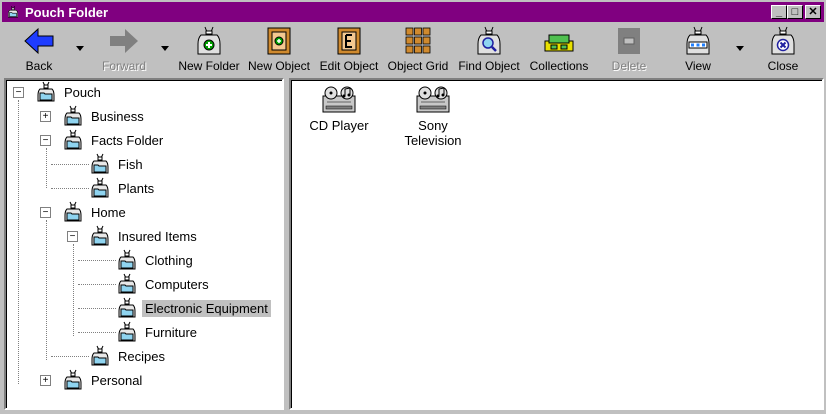 The height and width of the screenshot is (414, 826). What do you see at coordinates (779, 12) in the screenshot?
I see `minimize-button: _` at bounding box center [779, 12].